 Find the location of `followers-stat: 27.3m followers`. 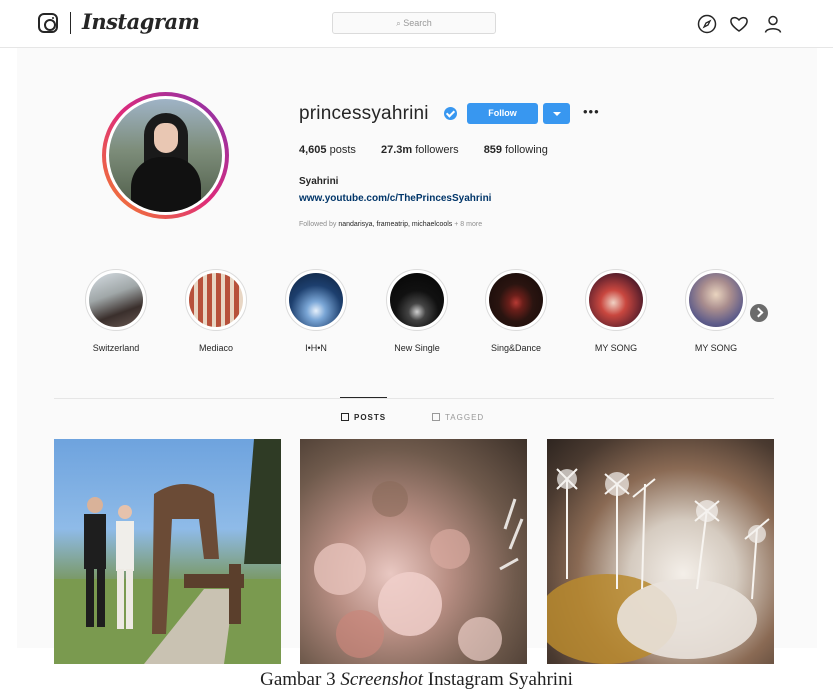

followers-stat: 27.3m followers is located at coordinates (420, 150).